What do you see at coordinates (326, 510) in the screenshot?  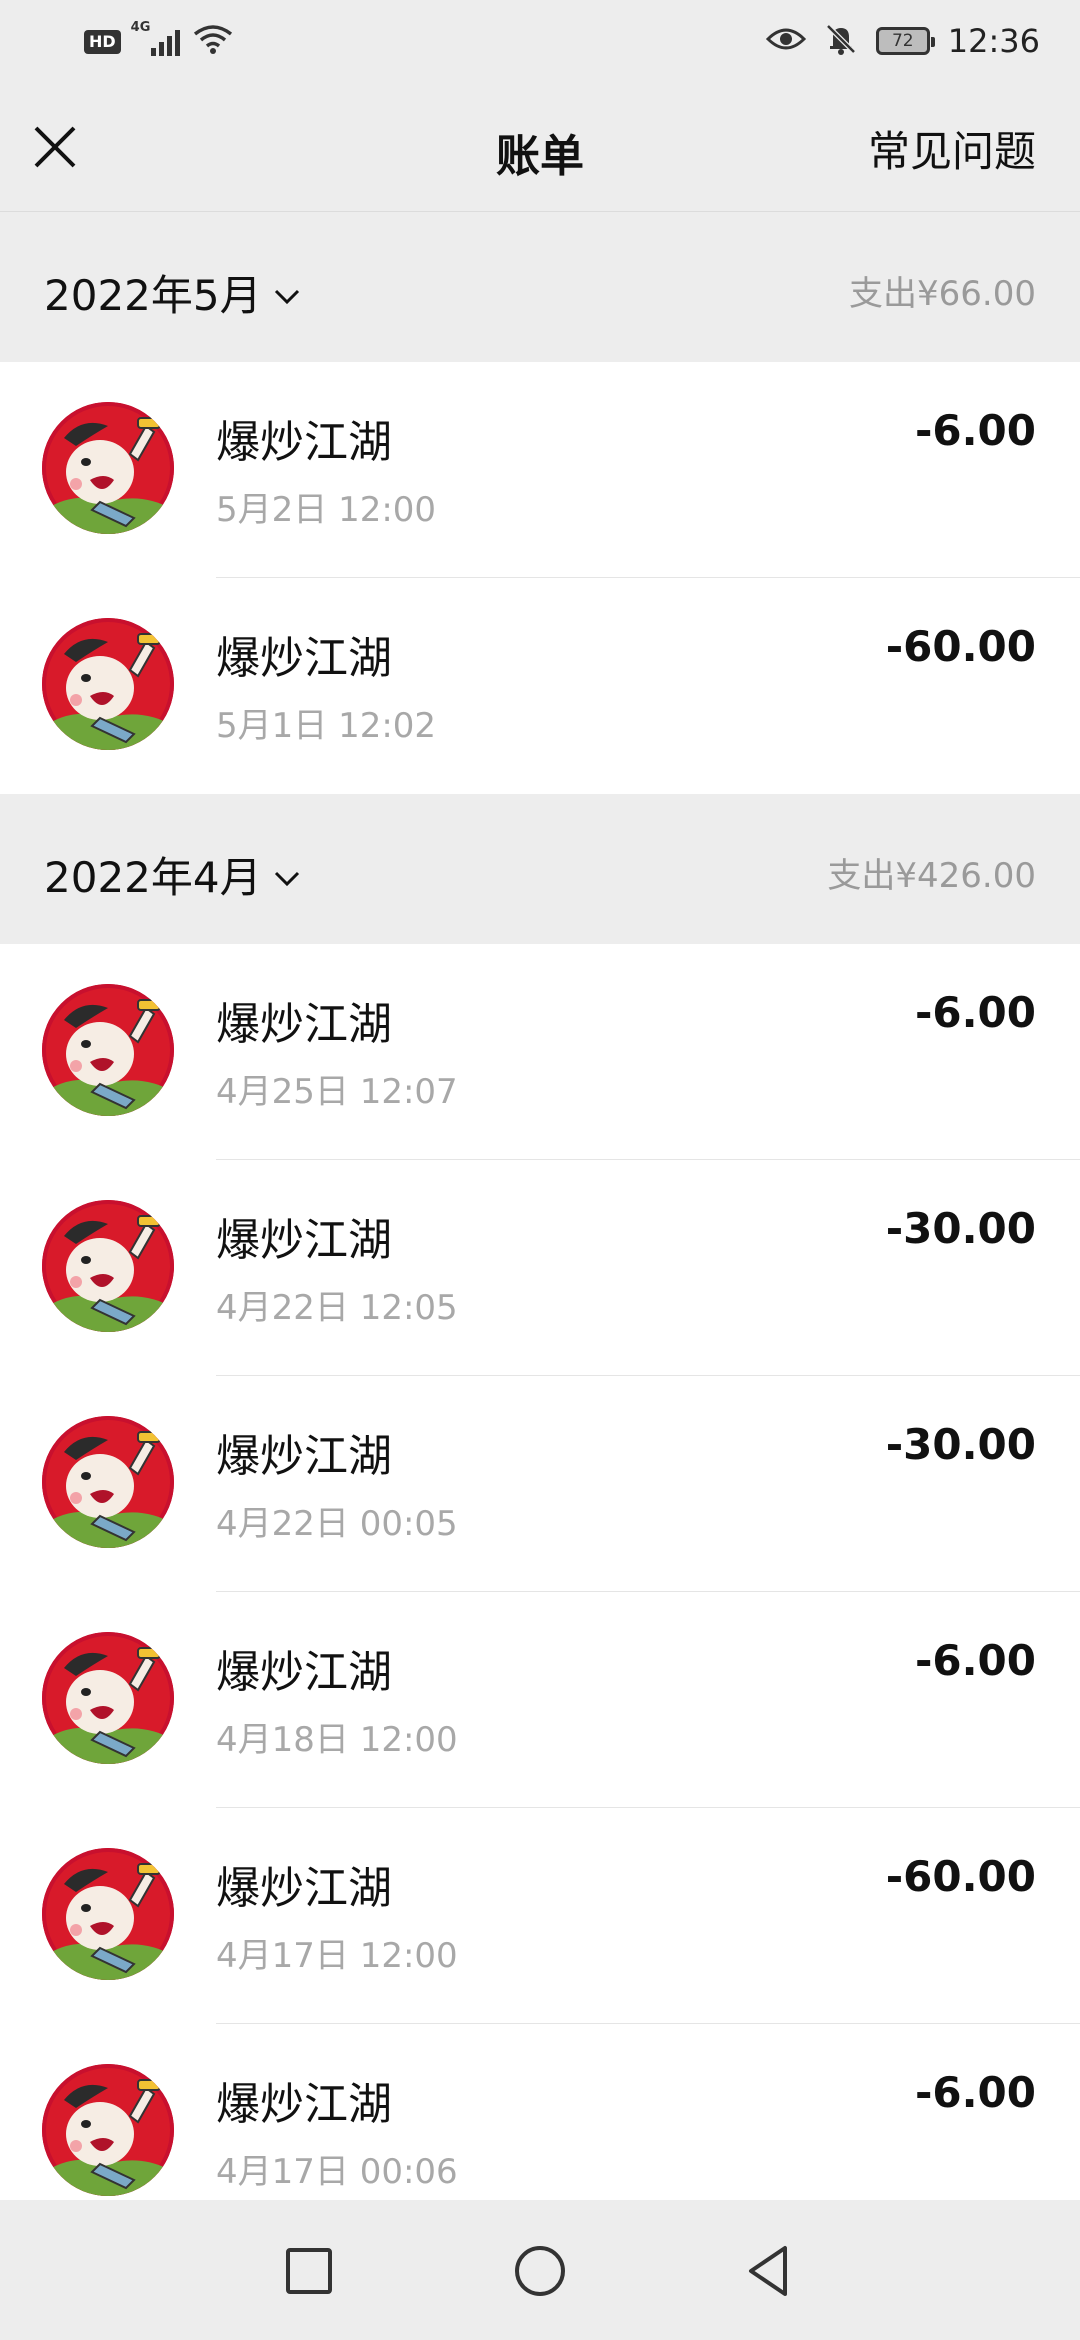 I see `transaction-time: 5月2日 12:00` at bounding box center [326, 510].